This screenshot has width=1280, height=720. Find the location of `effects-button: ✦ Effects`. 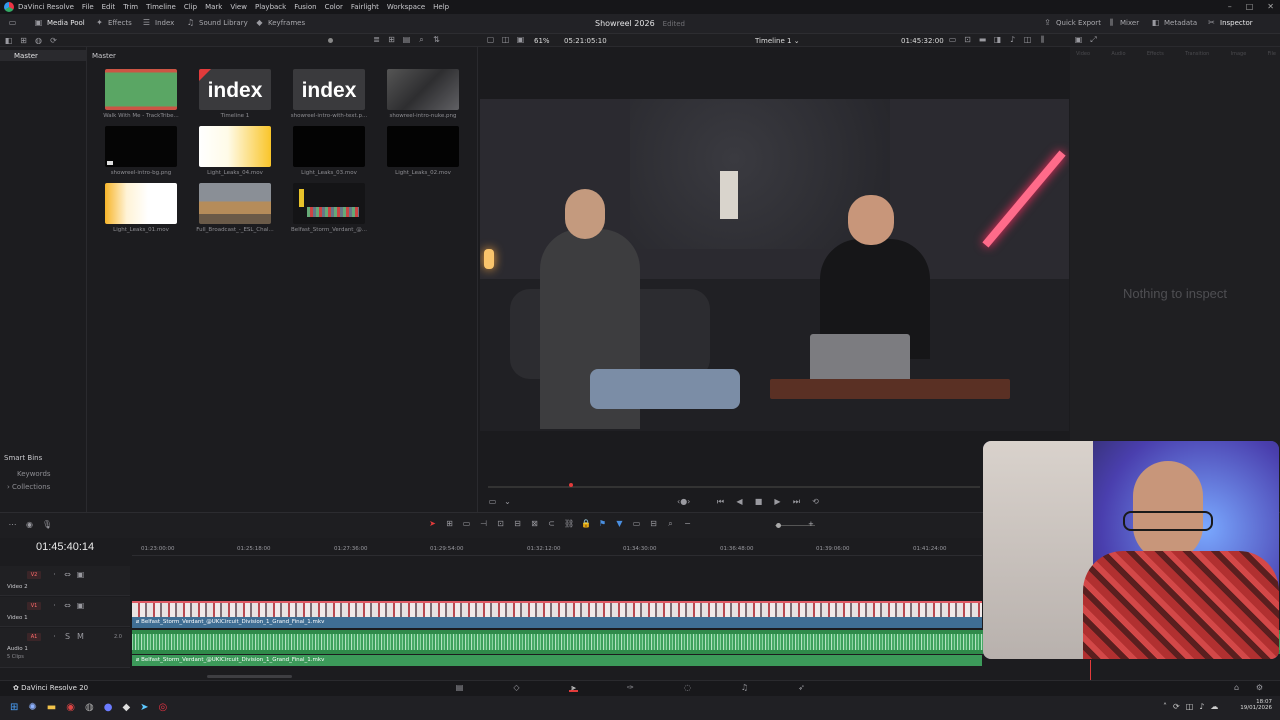

effects-button: ✦ Effects is located at coordinates (113, 22).